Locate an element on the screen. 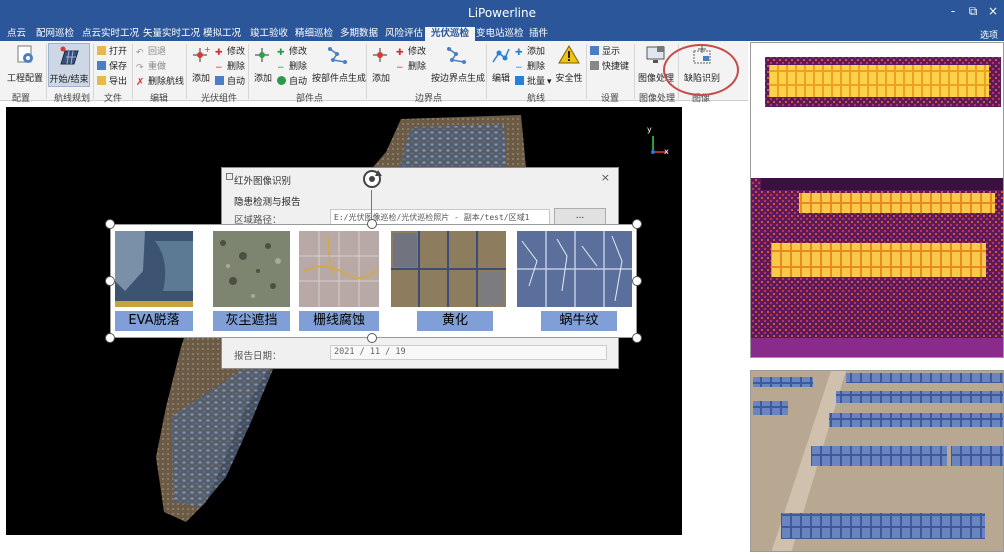 The width and height of the screenshot is (1004, 554). group-part-point-label: 部件点 is located at coordinates (310, 99).